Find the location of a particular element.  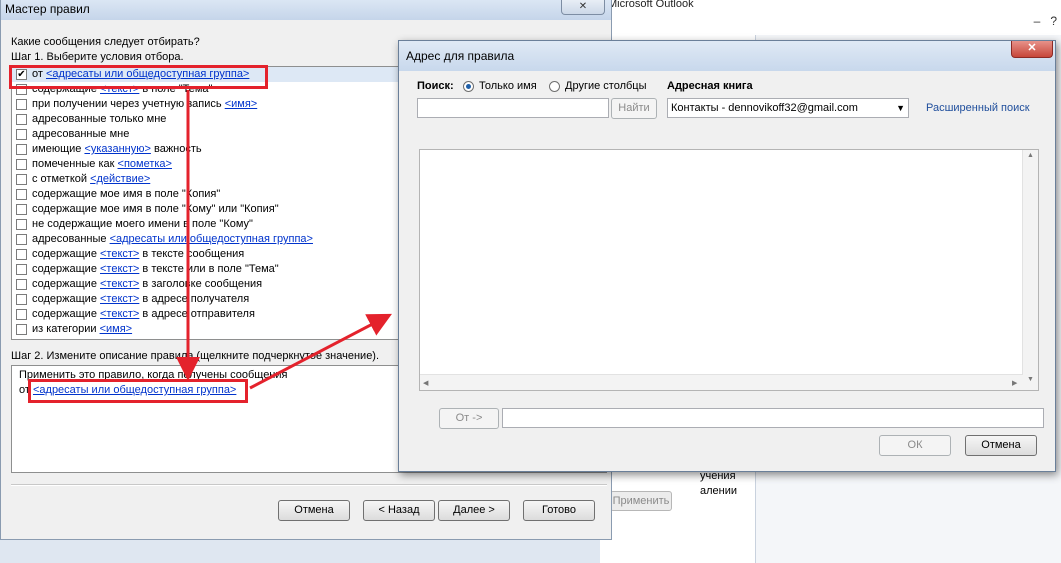

wizard-finish-button: Готово is located at coordinates (559, 510).